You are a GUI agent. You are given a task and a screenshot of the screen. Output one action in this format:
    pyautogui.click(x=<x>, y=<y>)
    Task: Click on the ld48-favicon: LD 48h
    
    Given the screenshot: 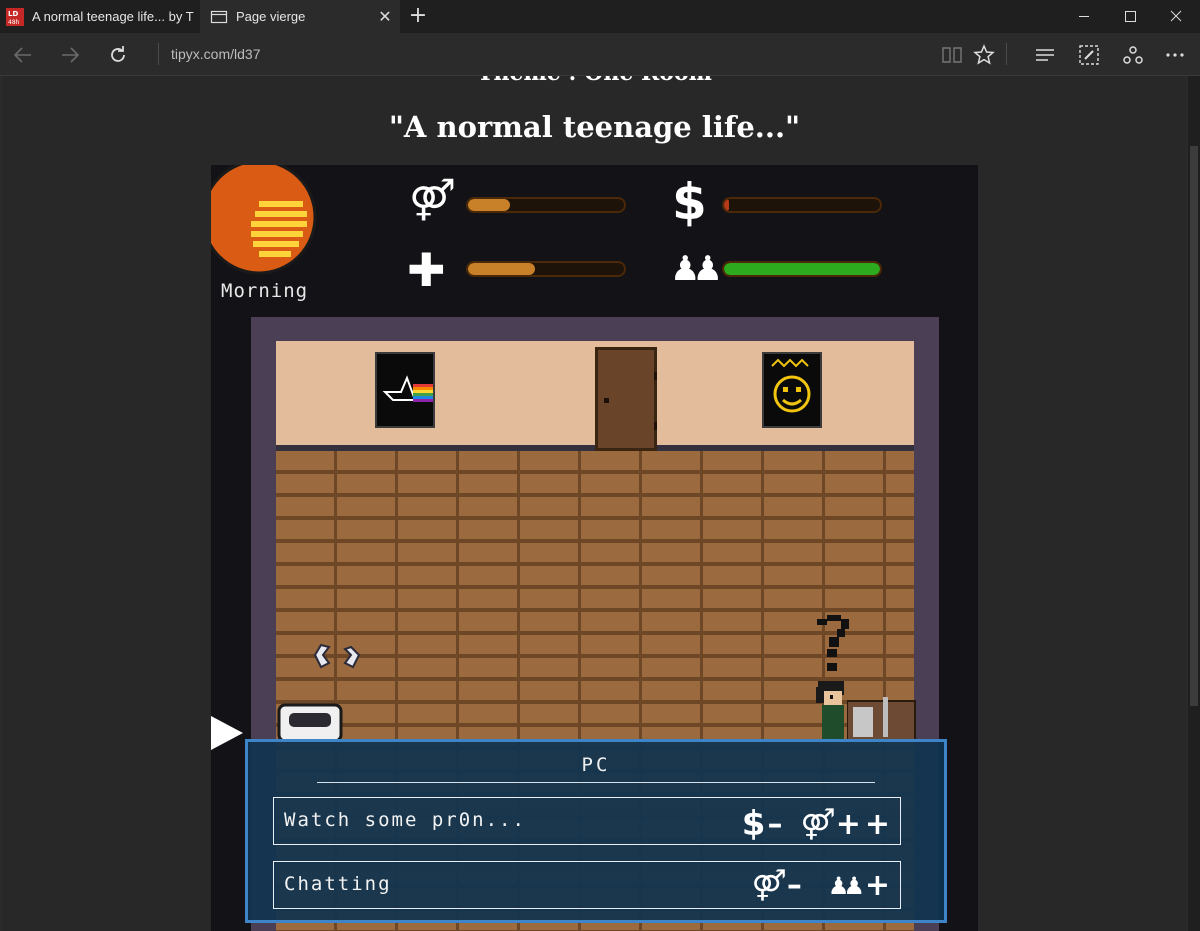 What is the action you would take?
    pyautogui.click(x=15, y=16)
    